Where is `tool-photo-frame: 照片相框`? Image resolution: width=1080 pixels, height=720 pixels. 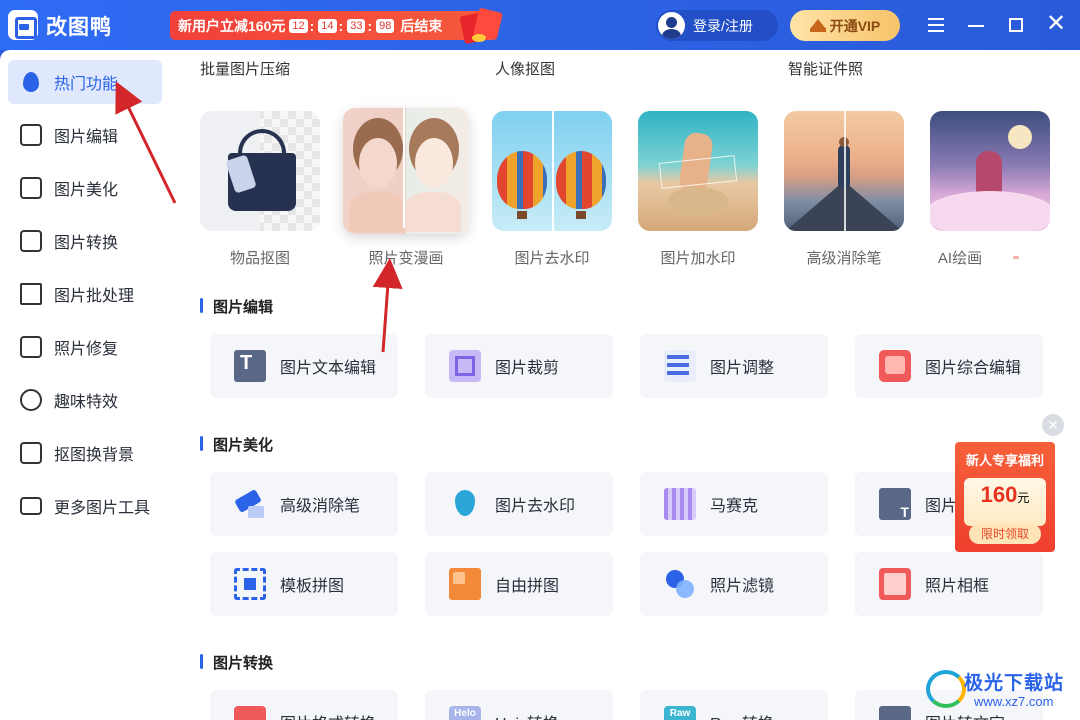
tool-photo-frame: 照片相框 is located at coordinates (949, 584).